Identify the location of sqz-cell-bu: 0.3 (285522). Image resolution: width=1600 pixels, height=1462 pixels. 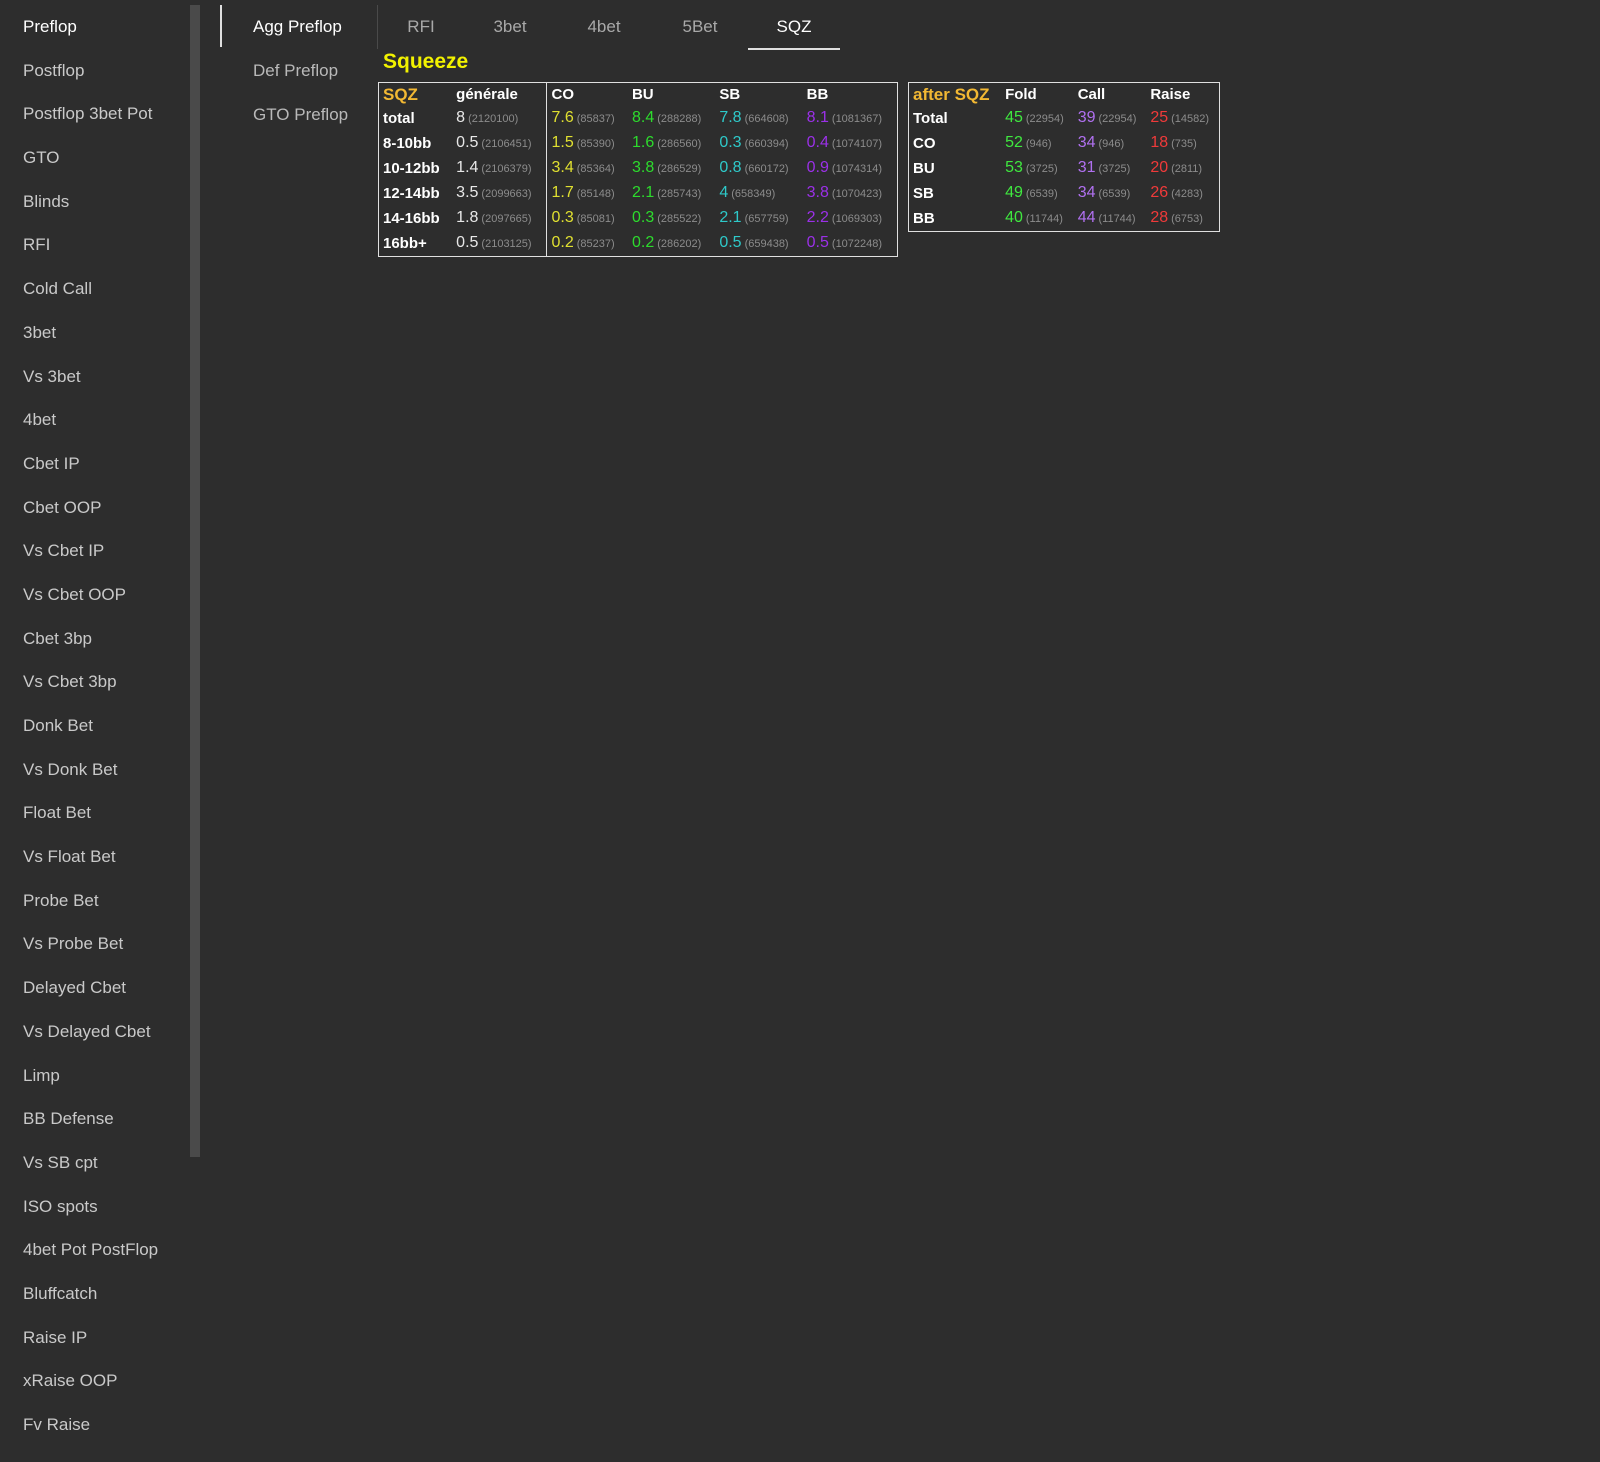
(671, 218).